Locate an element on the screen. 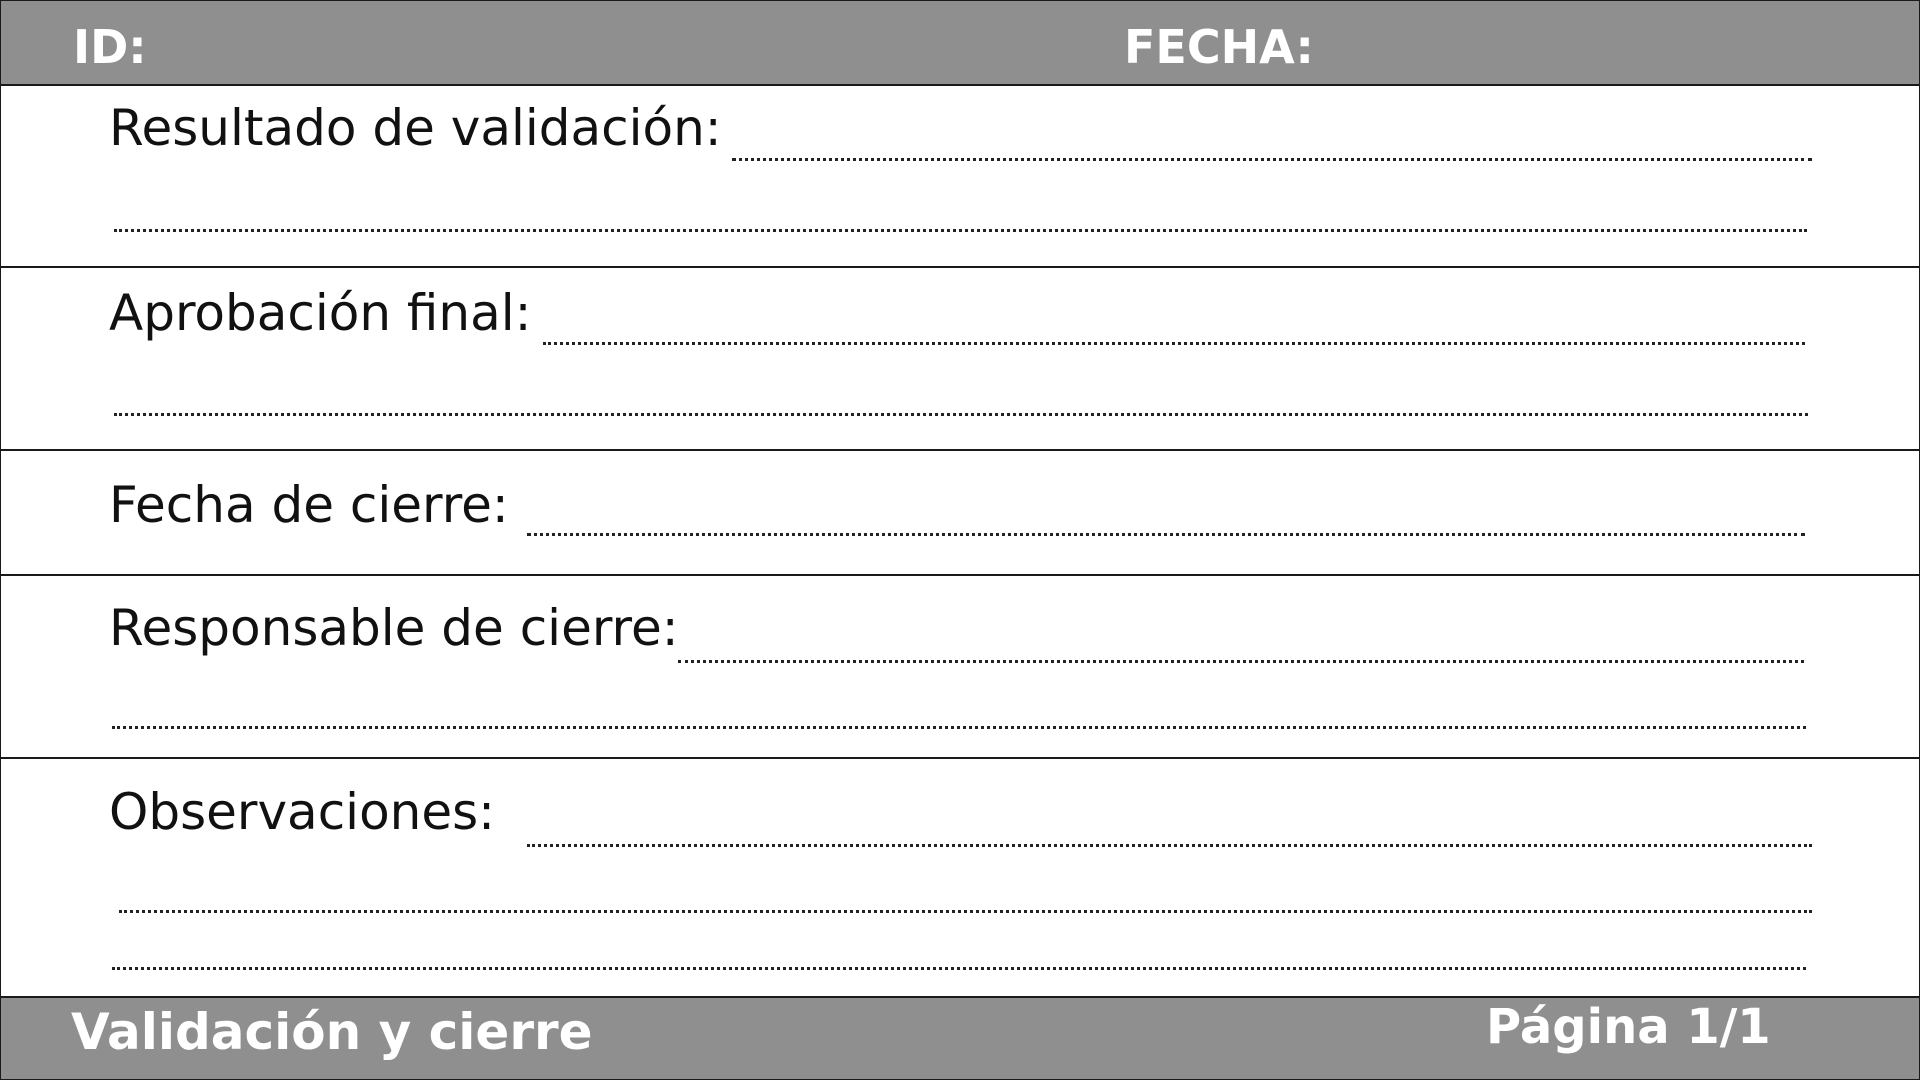  final-approval-label: Aprobación final: is located at coordinates (320, 313).